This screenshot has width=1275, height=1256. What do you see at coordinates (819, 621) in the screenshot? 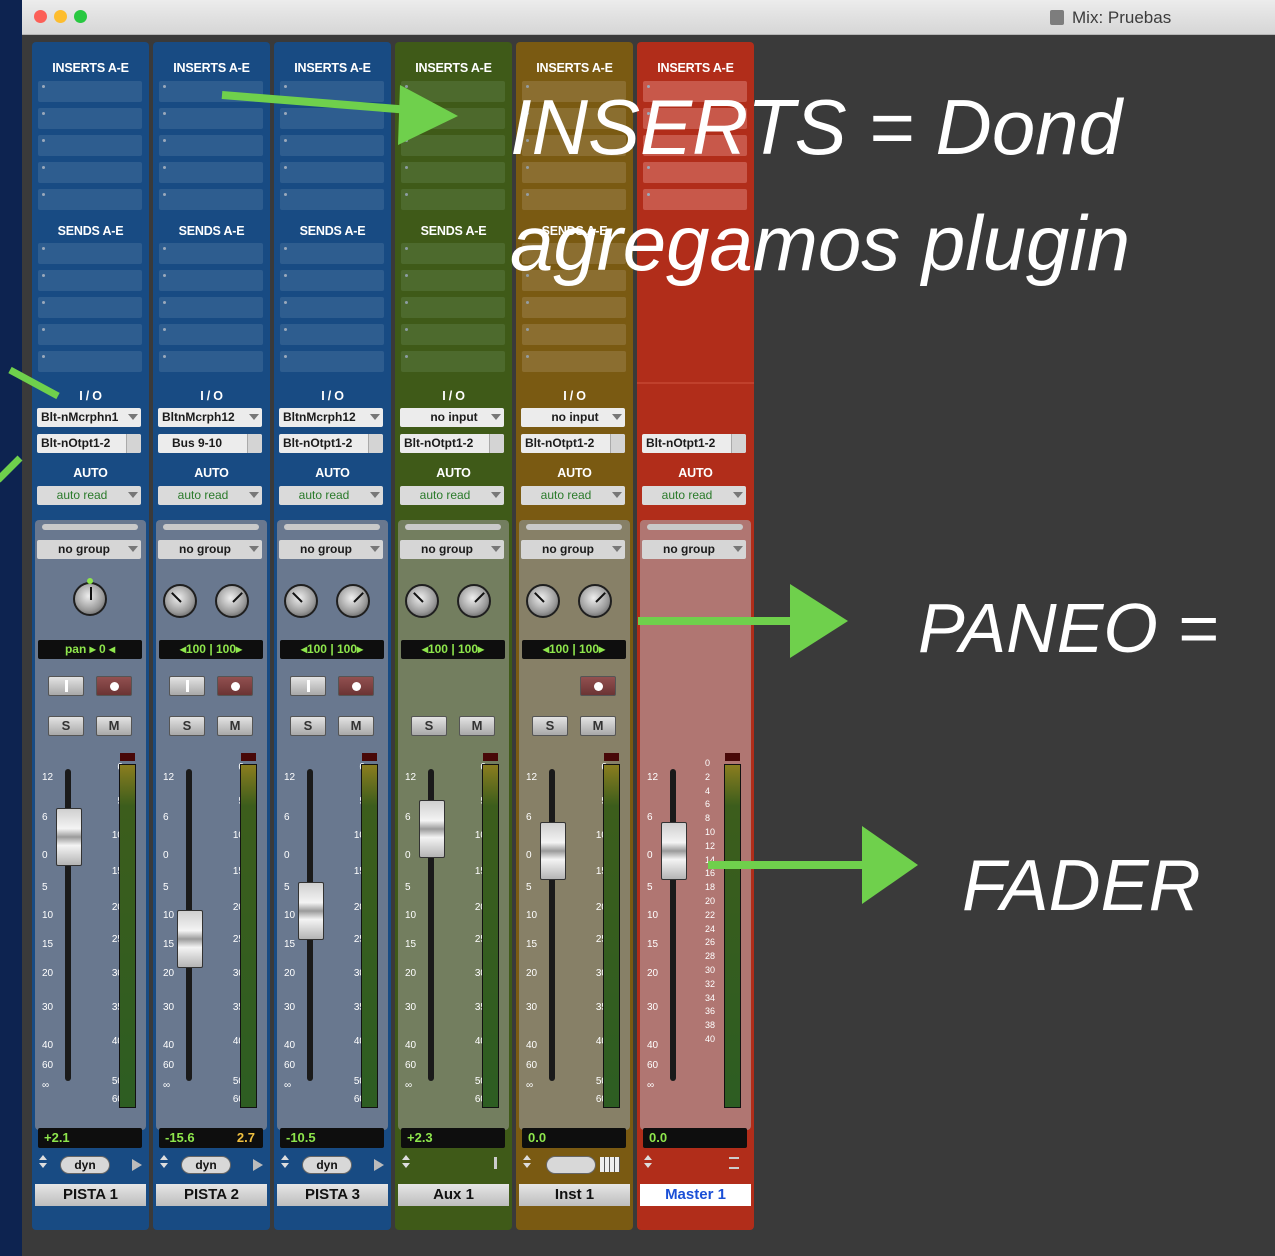
I see `arrow-paneo-head` at bounding box center [819, 621].